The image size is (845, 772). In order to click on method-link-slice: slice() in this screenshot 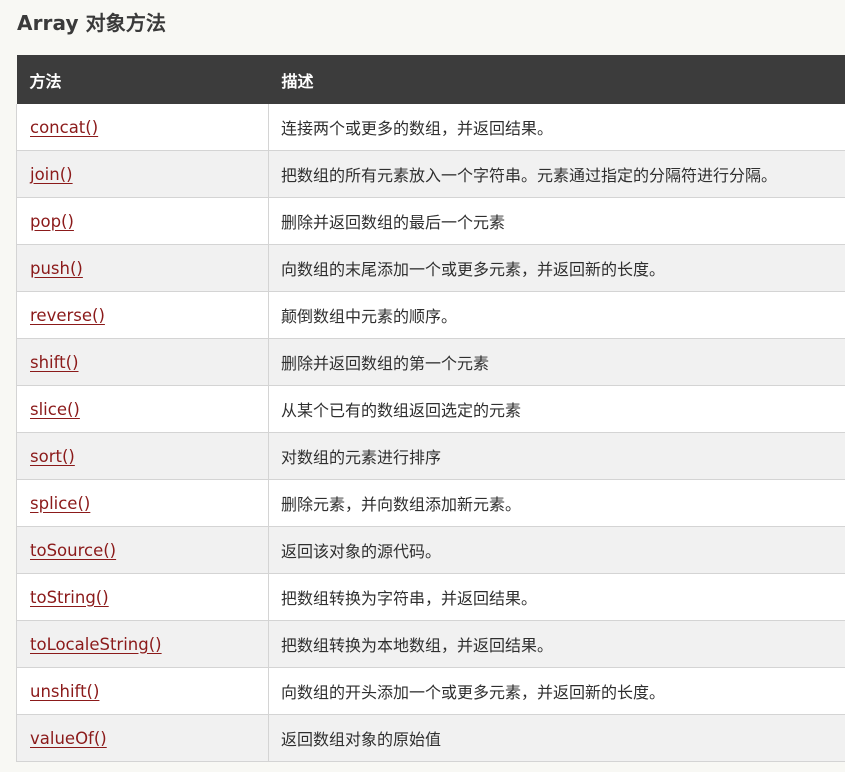, I will do `click(55, 409)`.